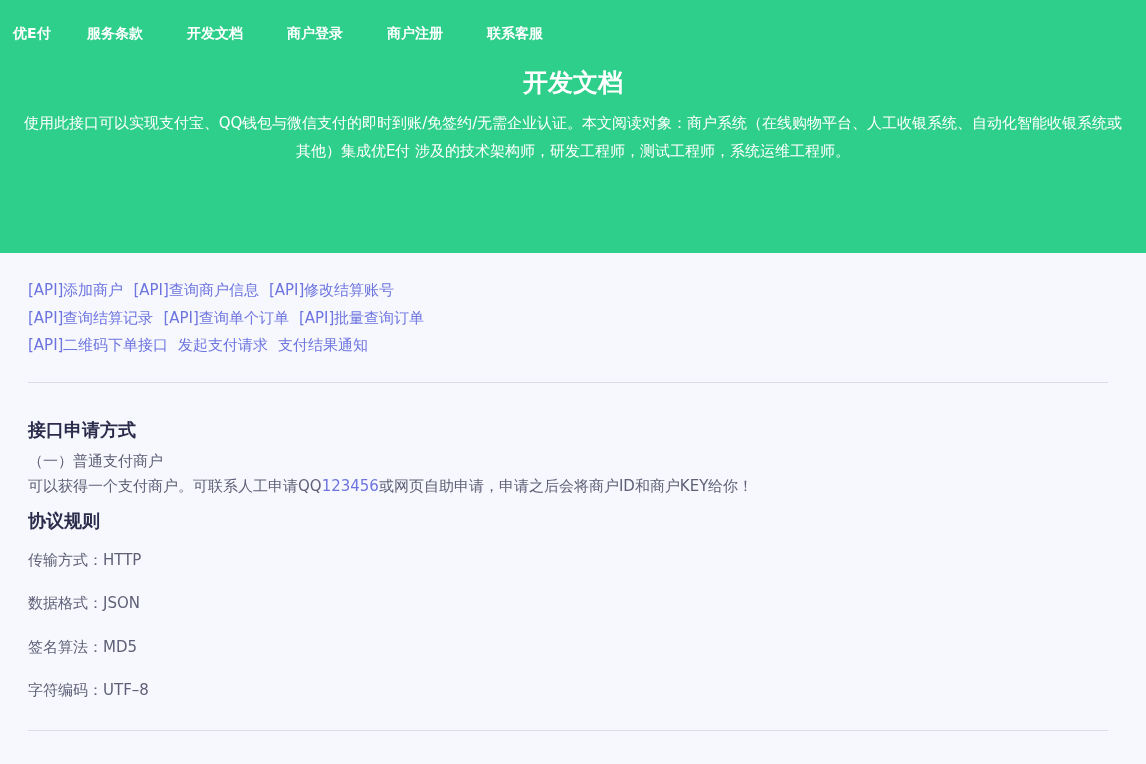 This screenshot has width=1146, height=764. Describe the element at coordinates (391, 486) in the screenshot. I see `apply-paragraph: 可以获得一个支付商户。可联系人工申请QQ123456或网页自助申请，申请之后会将商户ID和商户KEY给你！` at that location.